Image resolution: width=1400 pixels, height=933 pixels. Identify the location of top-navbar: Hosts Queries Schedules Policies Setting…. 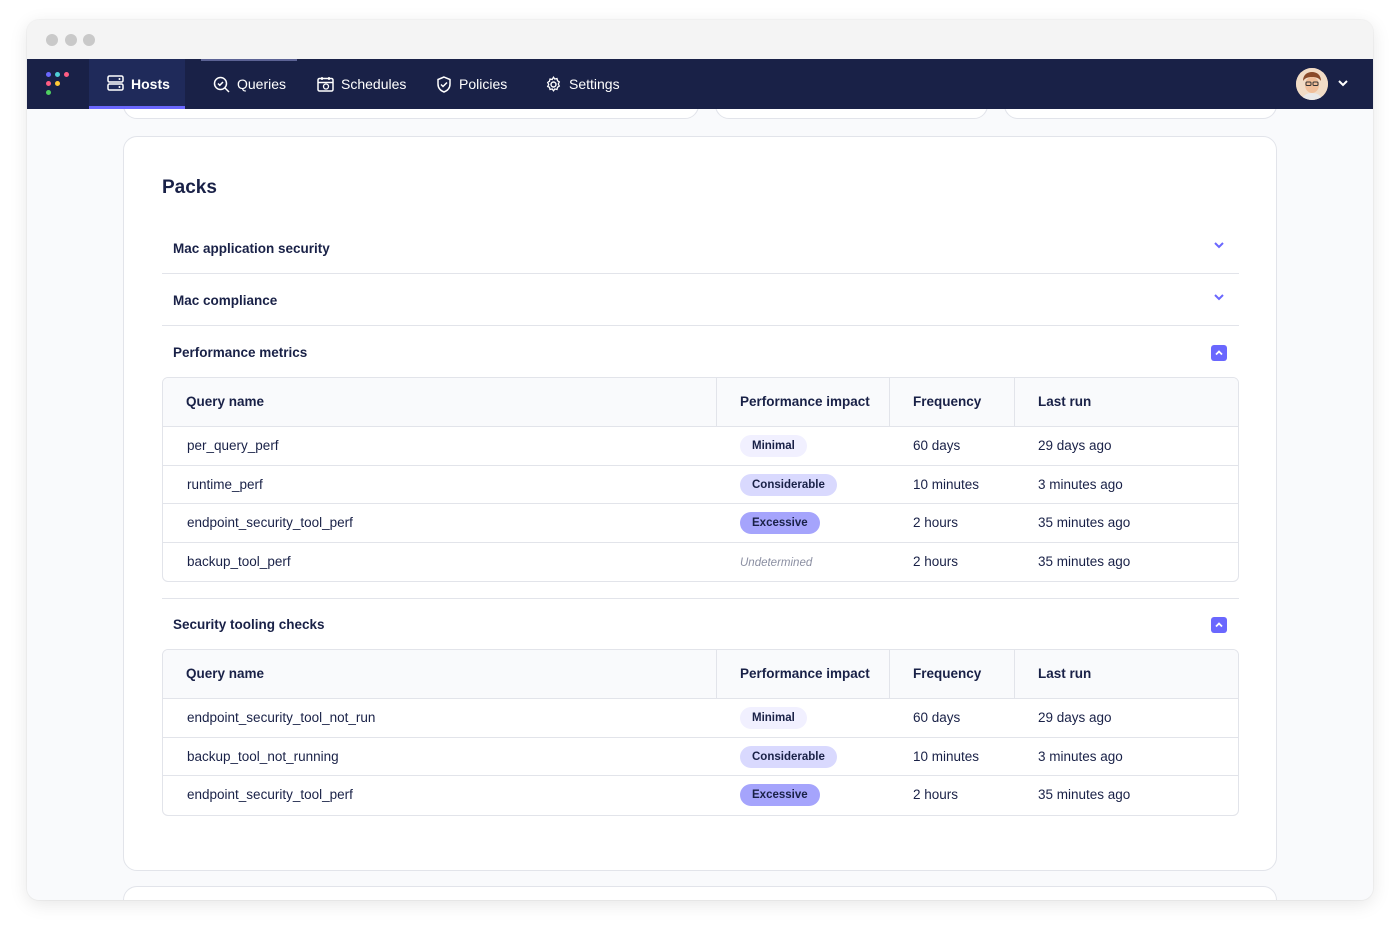
(700, 84).